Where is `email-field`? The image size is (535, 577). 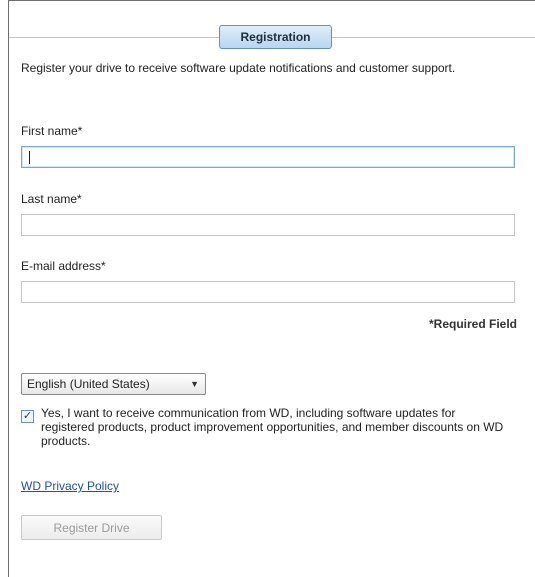 email-field is located at coordinates (268, 292).